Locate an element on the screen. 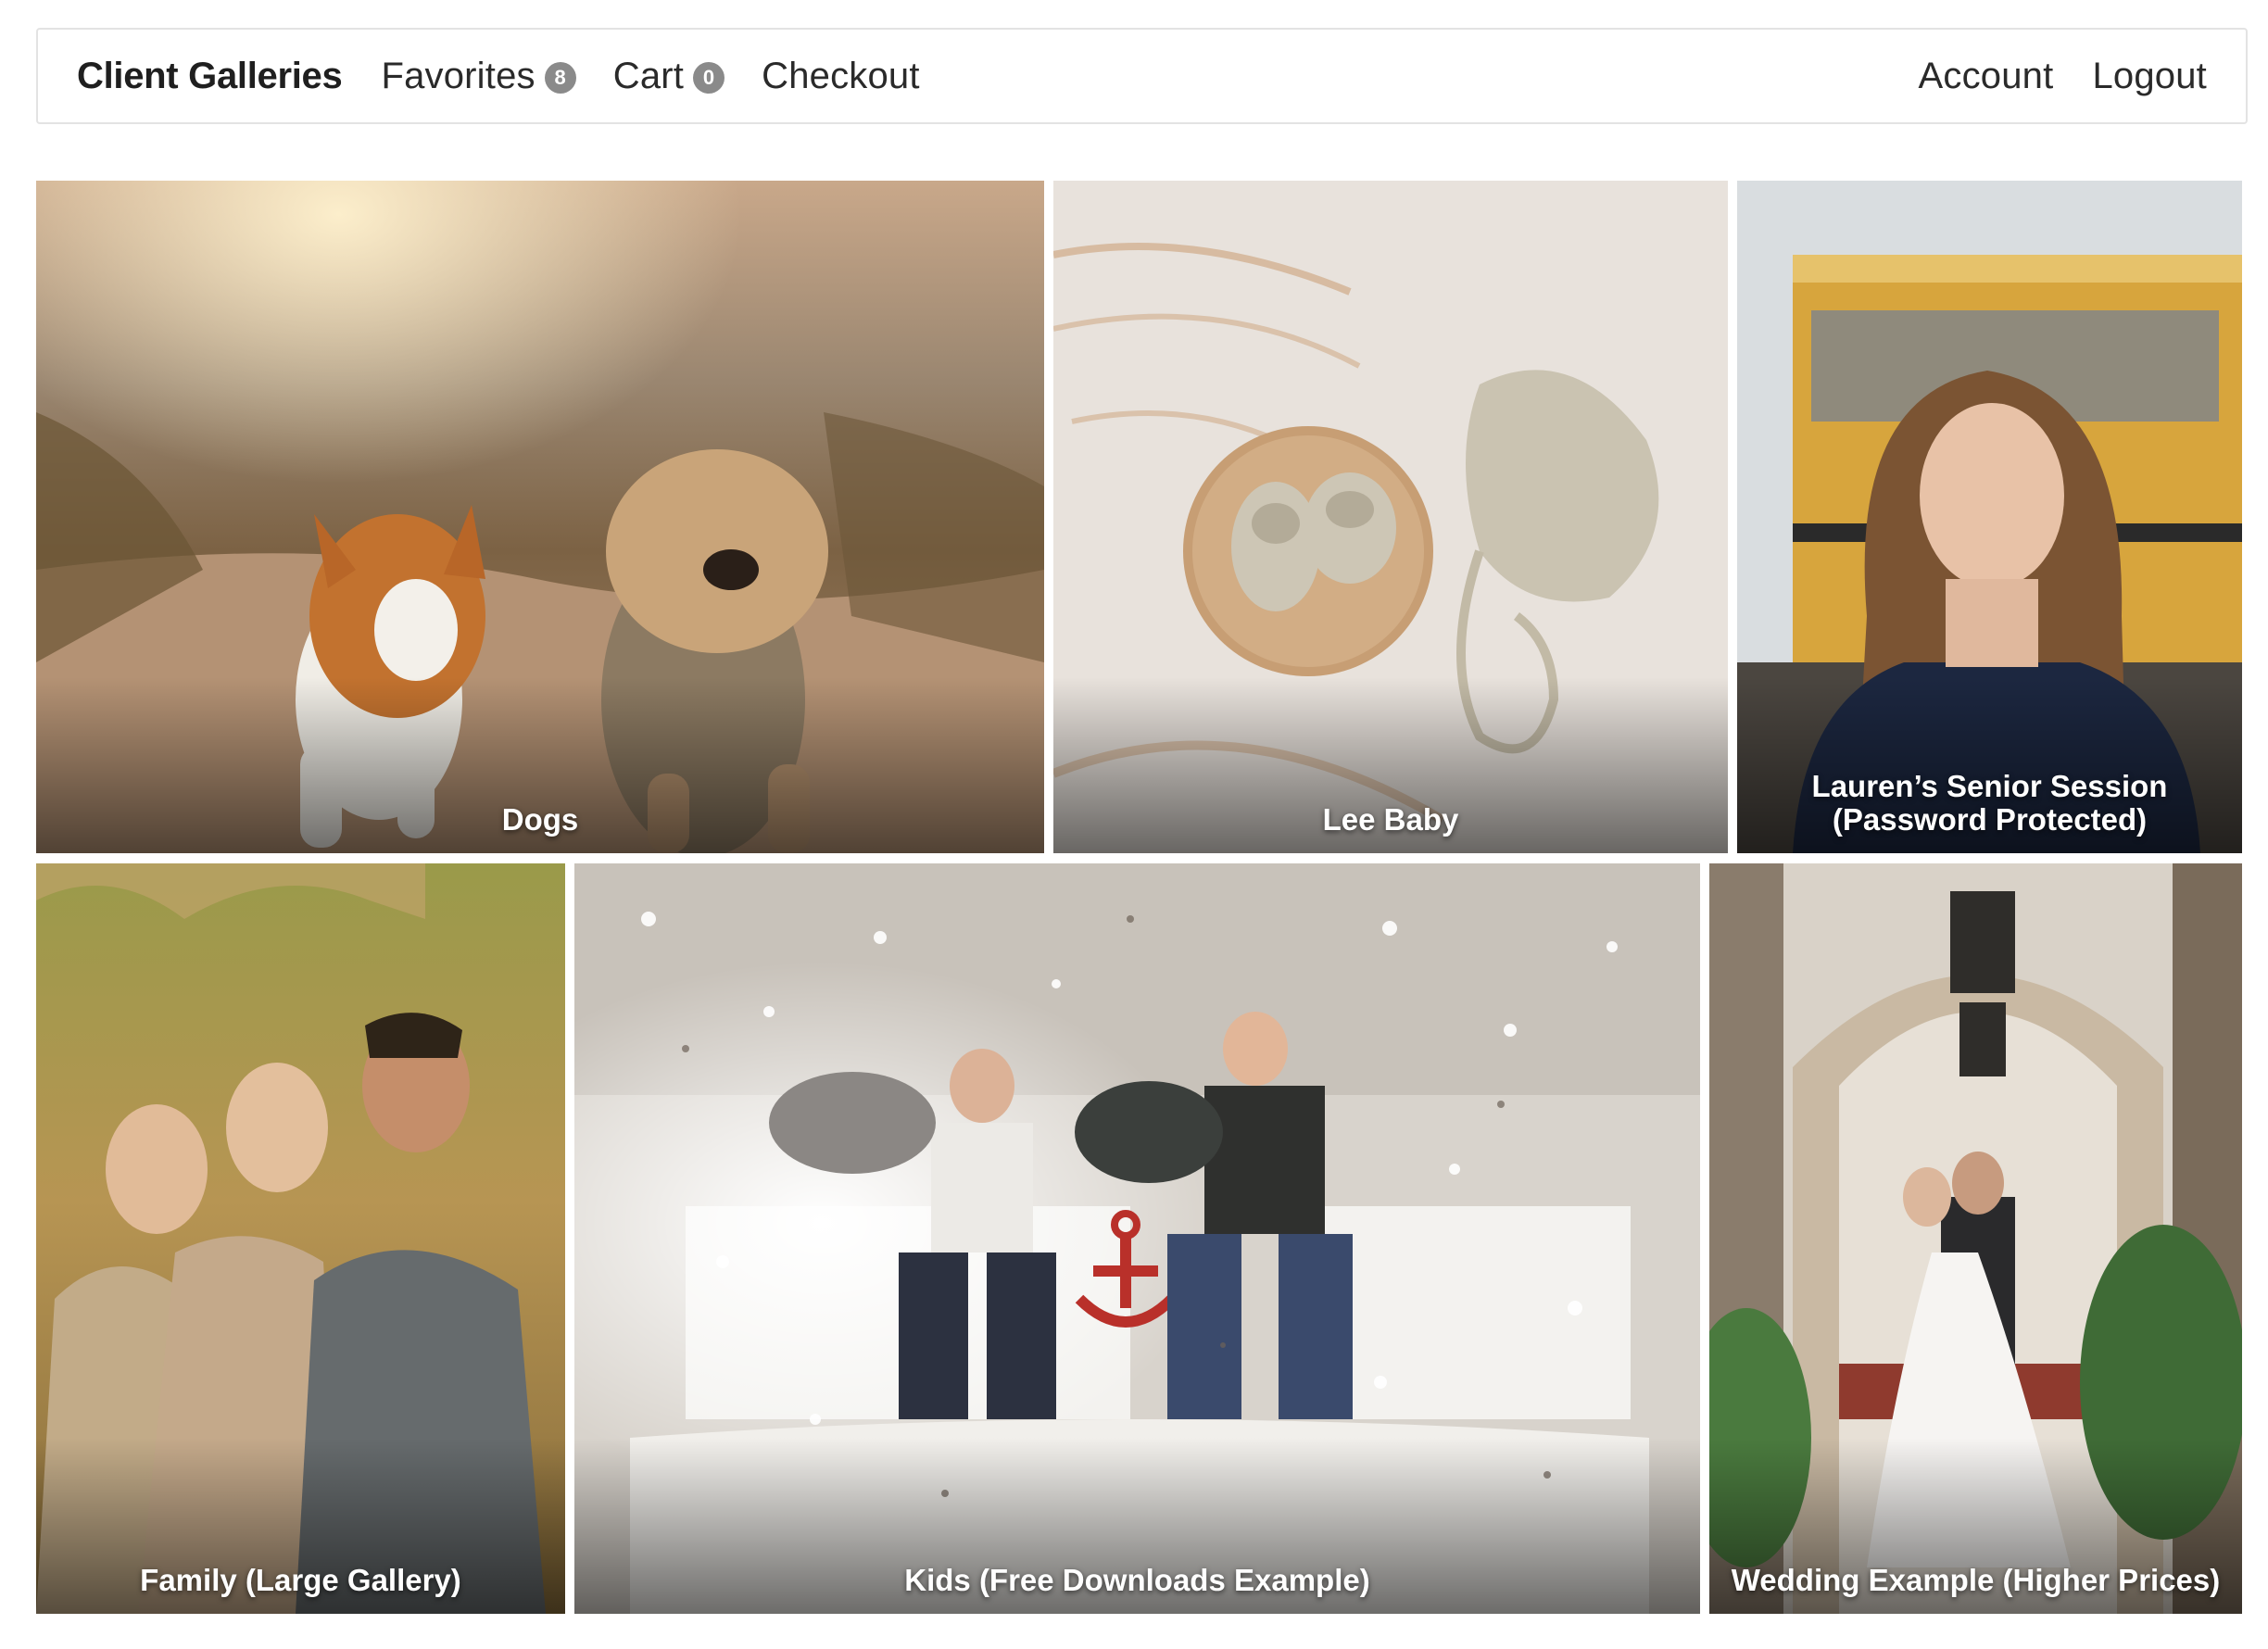  gallery-title: Lee Baby is located at coordinates (1390, 819).